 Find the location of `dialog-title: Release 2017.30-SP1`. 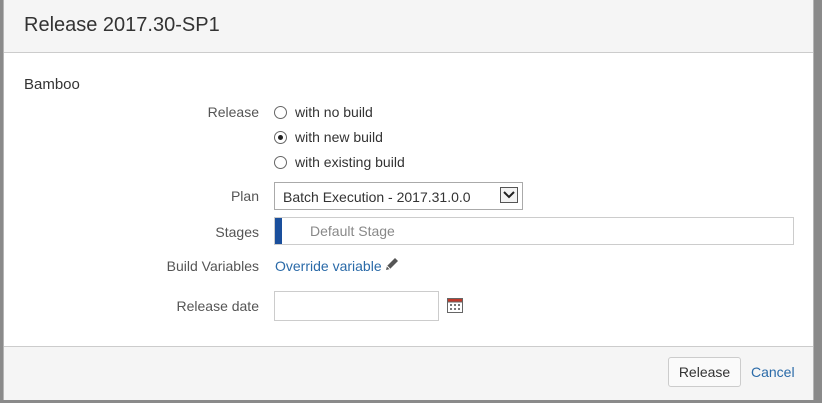

dialog-title: Release 2017.30-SP1 is located at coordinates (122, 25).